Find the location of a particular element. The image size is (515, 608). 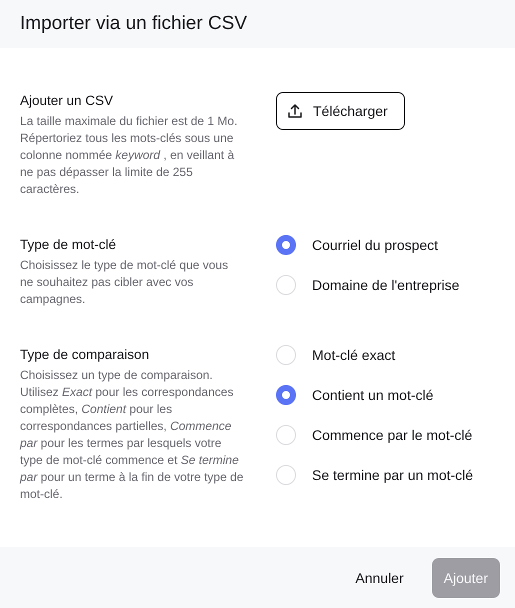

section-title: Type de comparaison is located at coordinates (85, 354).